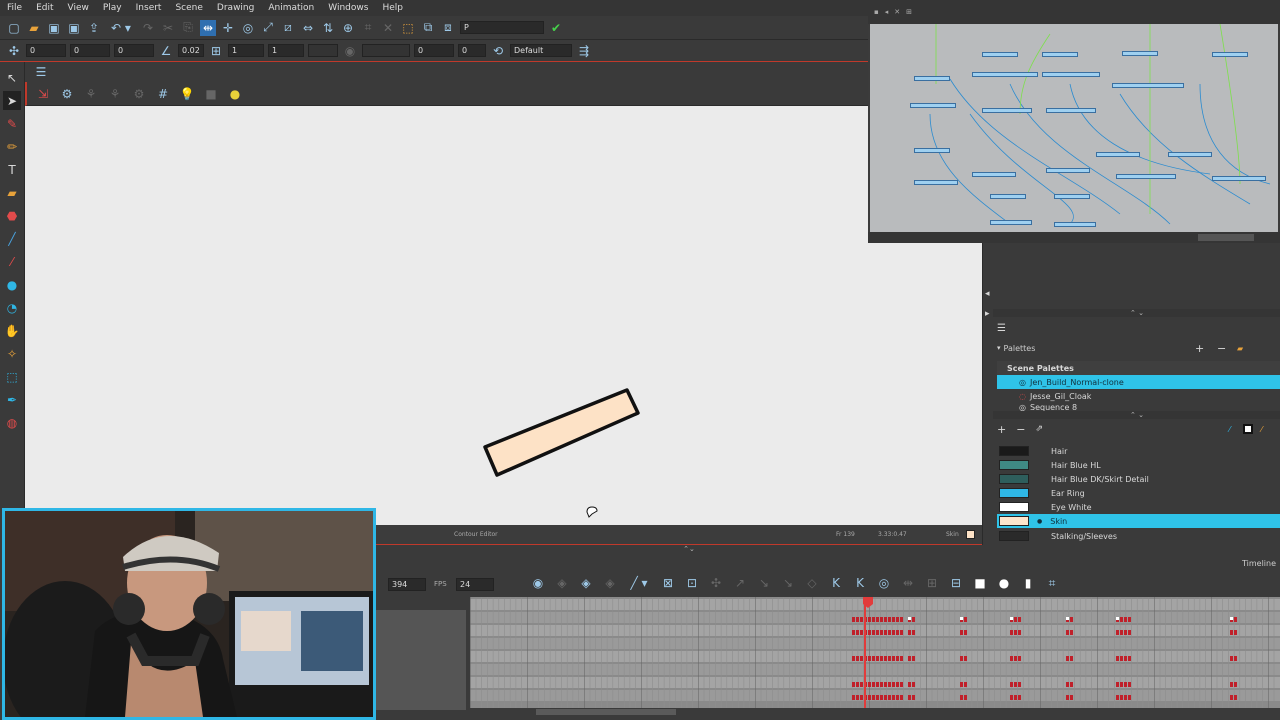 The width and height of the screenshot is (1280, 720). Describe the element at coordinates (12, 146) in the screenshot. I see `pencil-tool-icon: ✏` at that location.